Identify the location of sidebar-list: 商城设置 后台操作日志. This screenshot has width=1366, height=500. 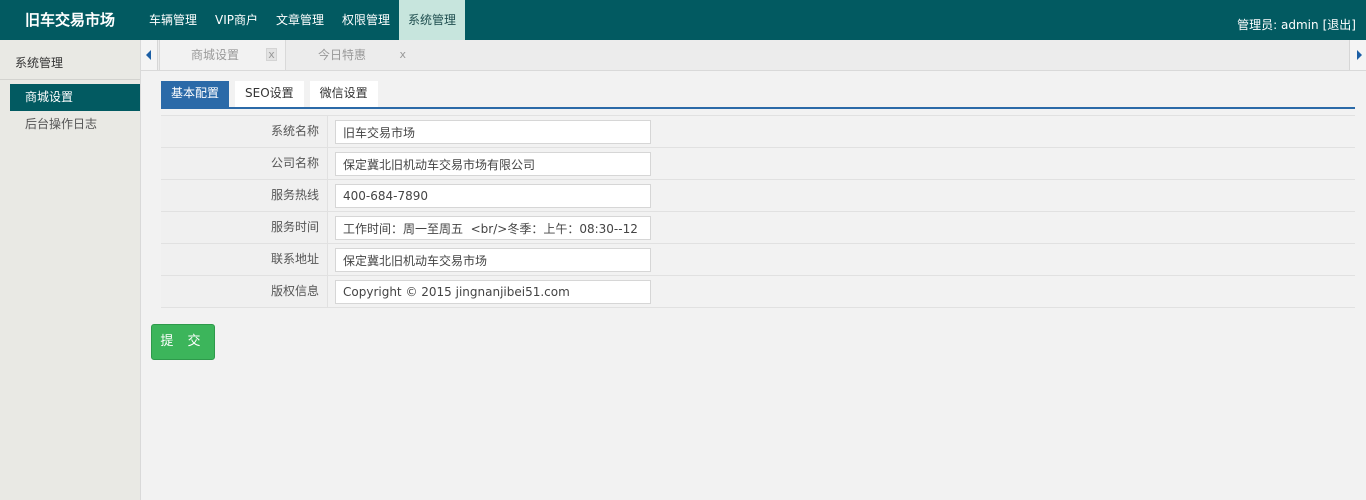
(70, 109).